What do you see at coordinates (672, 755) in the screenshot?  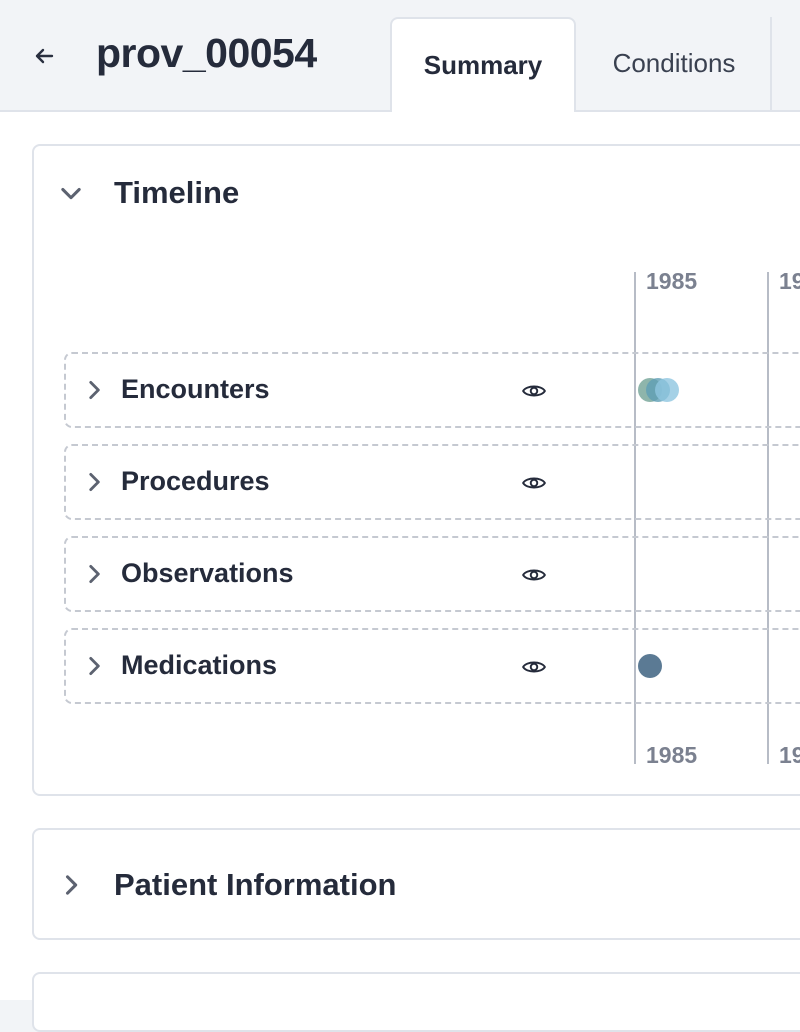 I see `axis-year-label-bottom: 1985` at bounding box center [672, 755].